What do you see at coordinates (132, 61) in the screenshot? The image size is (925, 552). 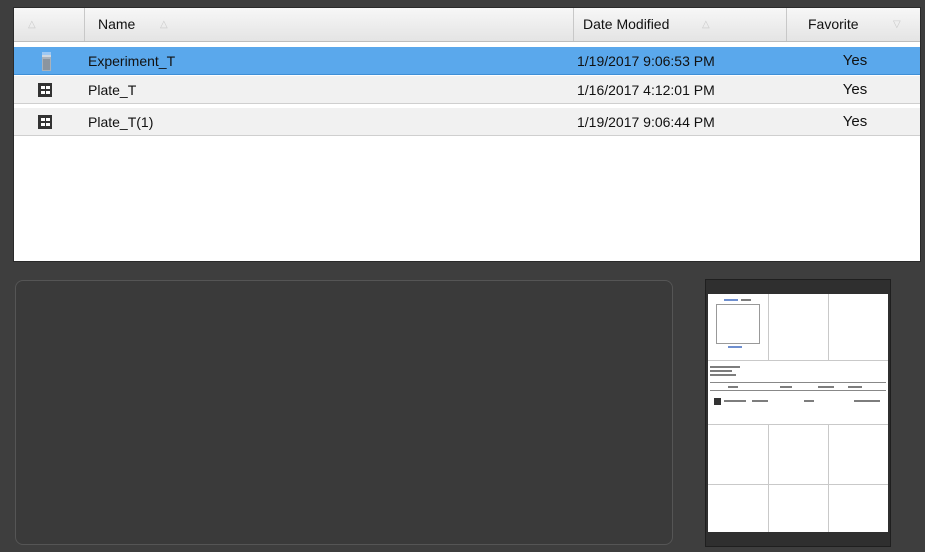 I see `row-name: Experiment_T` at bounding box center [132, 61].